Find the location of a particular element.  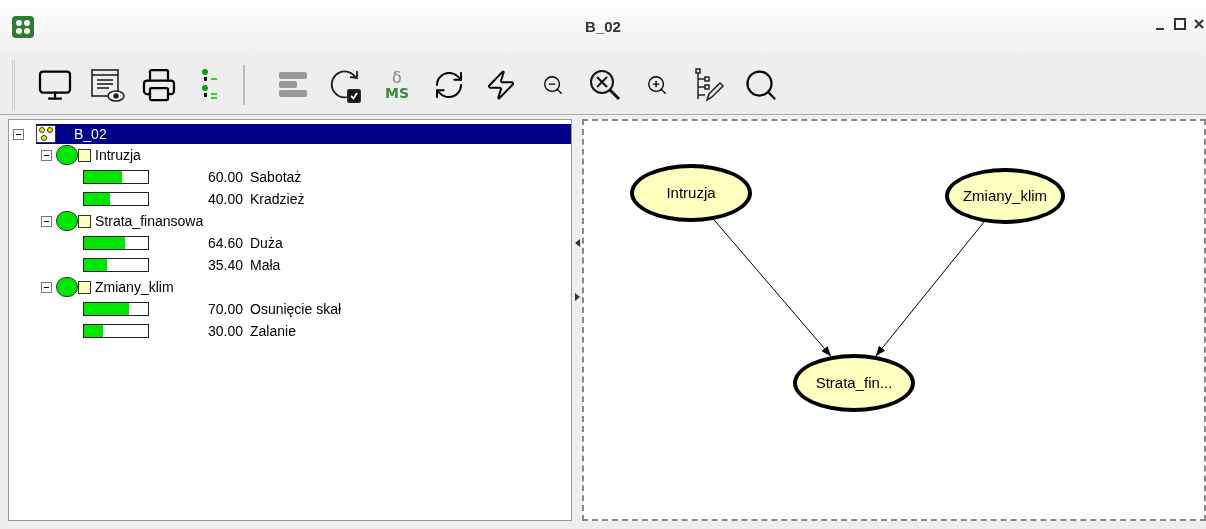

probability-value: 35.40 is located at coordinates (224, 265).